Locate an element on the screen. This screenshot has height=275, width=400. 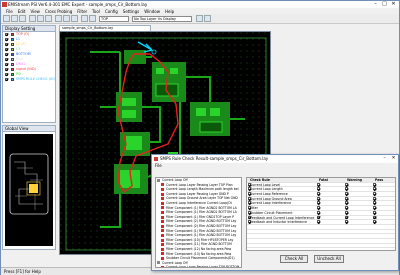
rule-check-icon is located at coordinates (84, 18).